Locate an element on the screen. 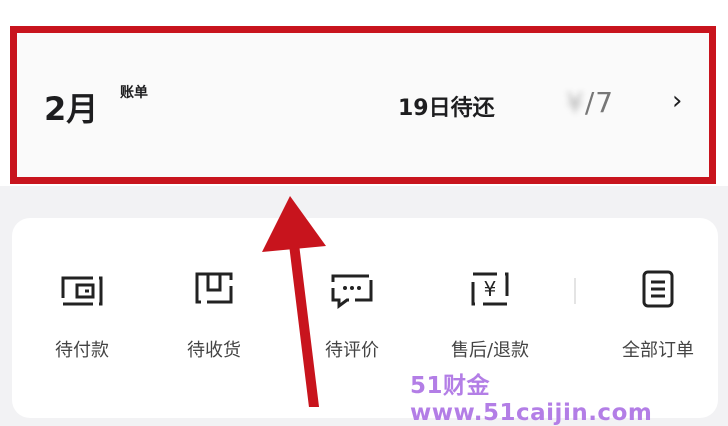 Image resolution: width=728 pixels, height=426 pixels. package-icon is located at coordinates (214, 288).